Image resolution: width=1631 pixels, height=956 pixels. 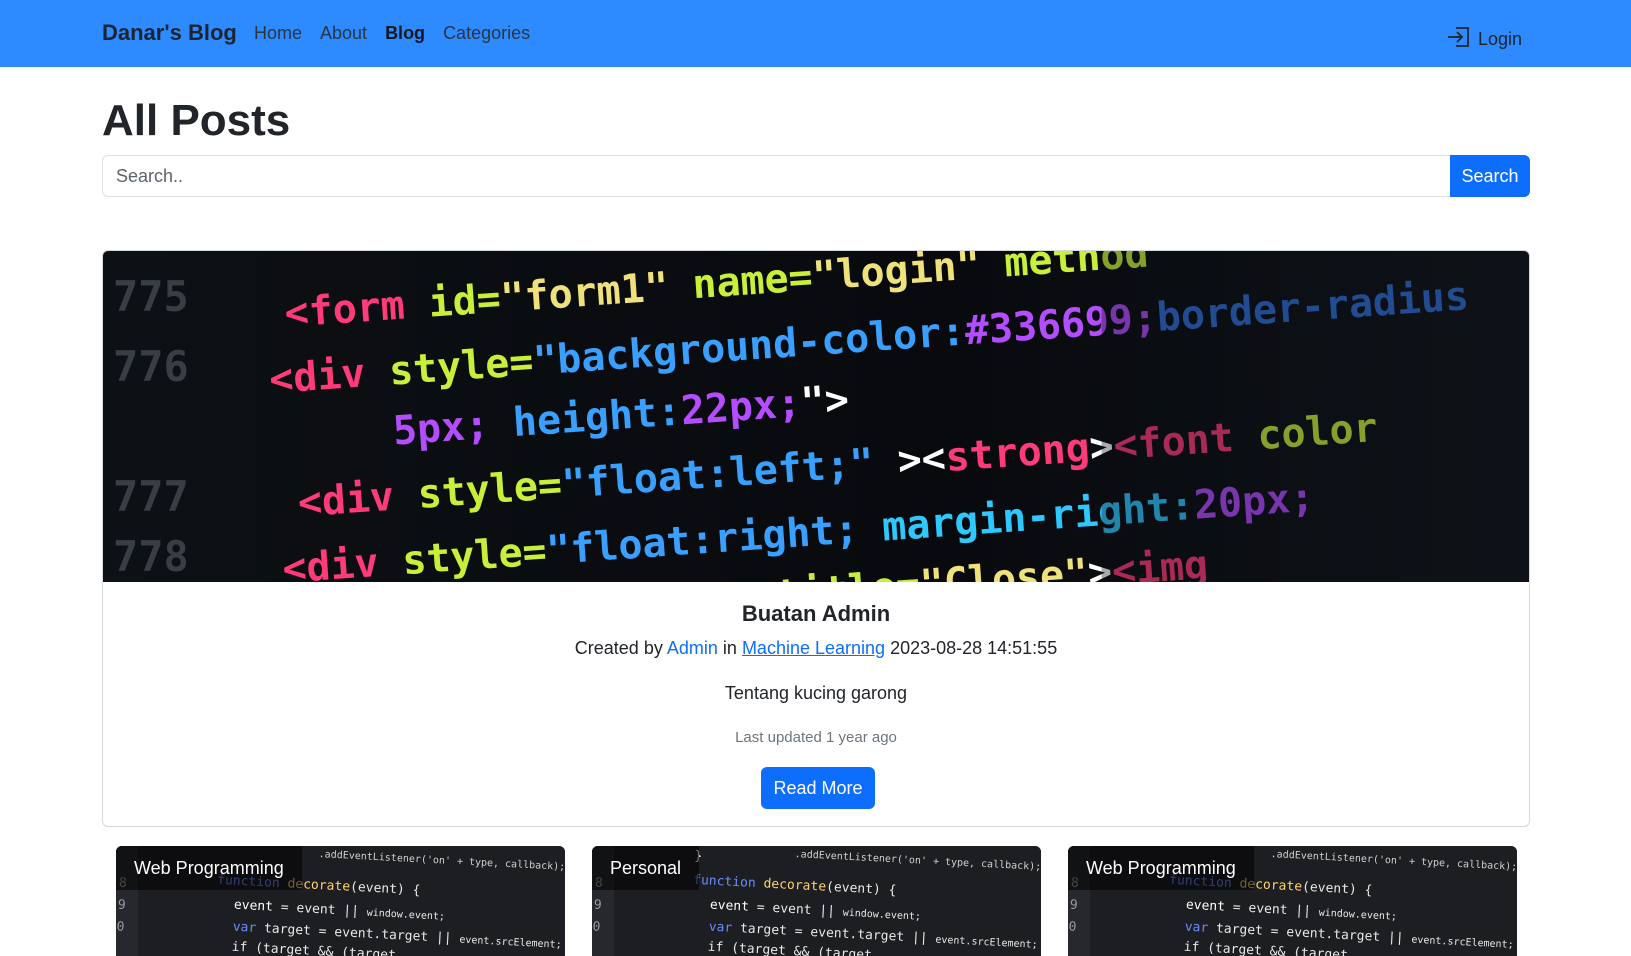 What do you see at coordinates (196, 120) in the screenshot?
I see `page-title: All Posts` at bounding box center [196, 120].